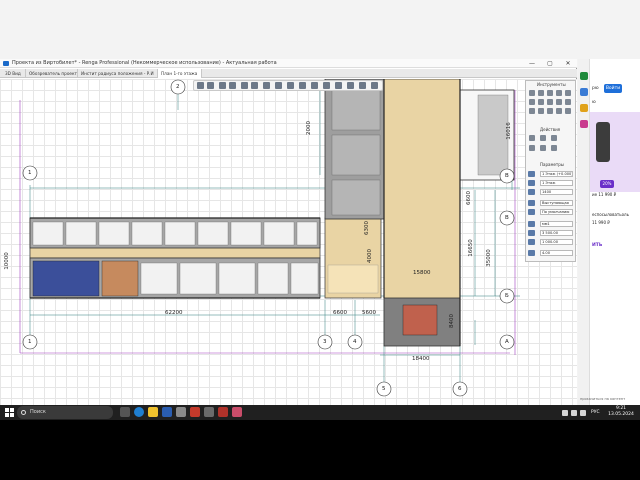  Describe the element at coordinates (543, 148) in the screenshot. I see `action-delete-icon` at that location.